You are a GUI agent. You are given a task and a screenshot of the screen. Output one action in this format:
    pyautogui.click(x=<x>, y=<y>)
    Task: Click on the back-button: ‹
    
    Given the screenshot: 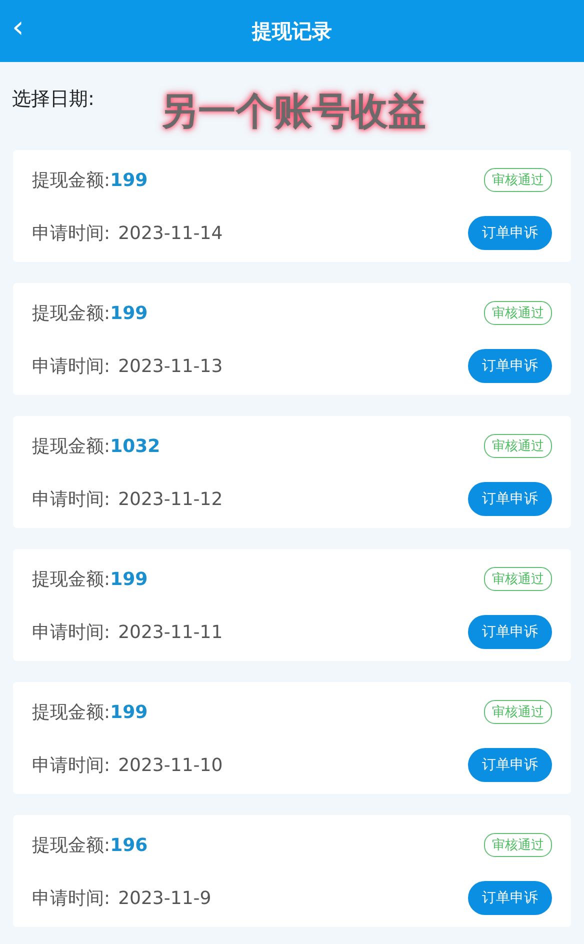 What is the action you would take?
    pyautogui.click(x=18, y=28)
    